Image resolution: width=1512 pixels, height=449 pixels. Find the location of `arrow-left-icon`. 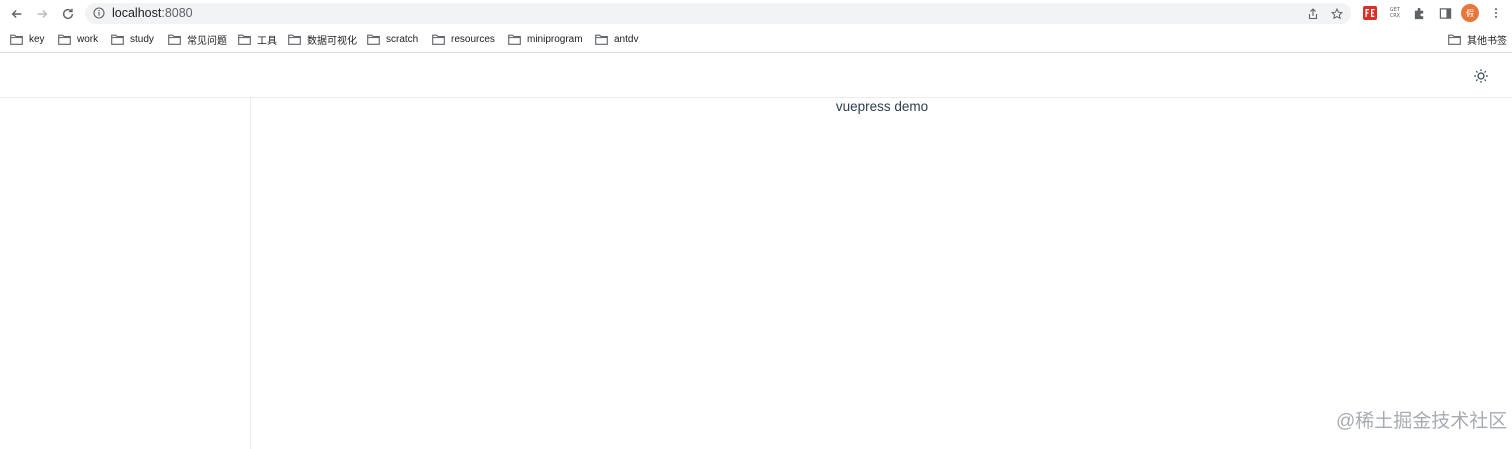

arrow-left-icon is located at coordinates (16, 14).